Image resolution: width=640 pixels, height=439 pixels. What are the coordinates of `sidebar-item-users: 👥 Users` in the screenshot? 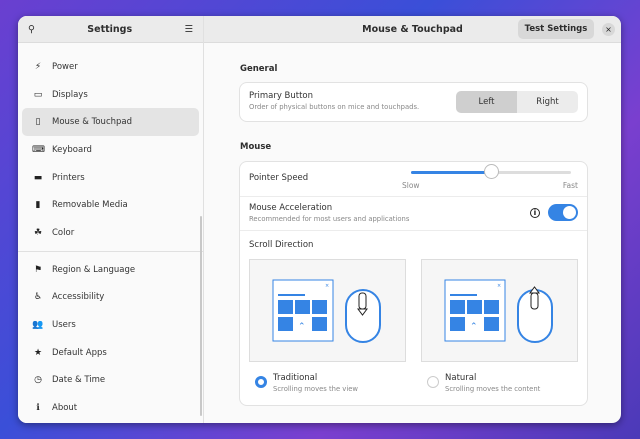 It's located at (110, 325).